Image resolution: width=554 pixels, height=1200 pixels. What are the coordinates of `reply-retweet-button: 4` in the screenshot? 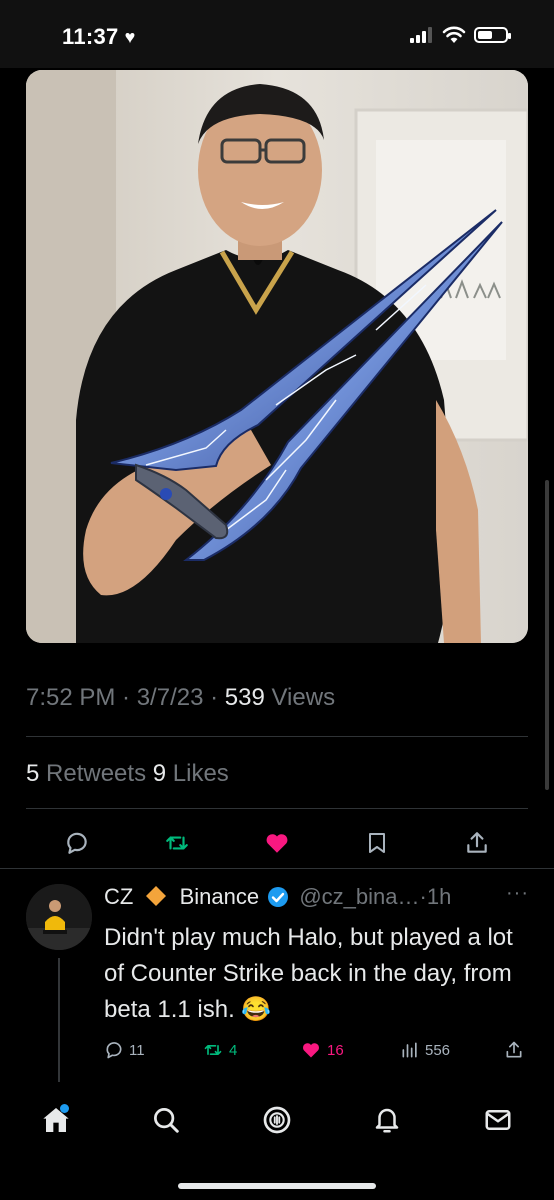 It's located at (219, 1050).